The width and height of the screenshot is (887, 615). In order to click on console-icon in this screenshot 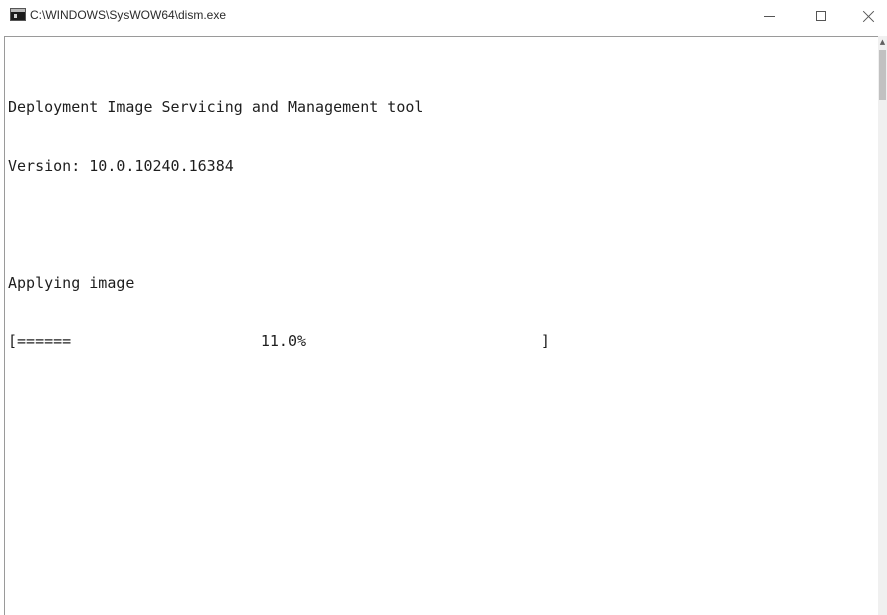, I will do `click(18, 14)`.